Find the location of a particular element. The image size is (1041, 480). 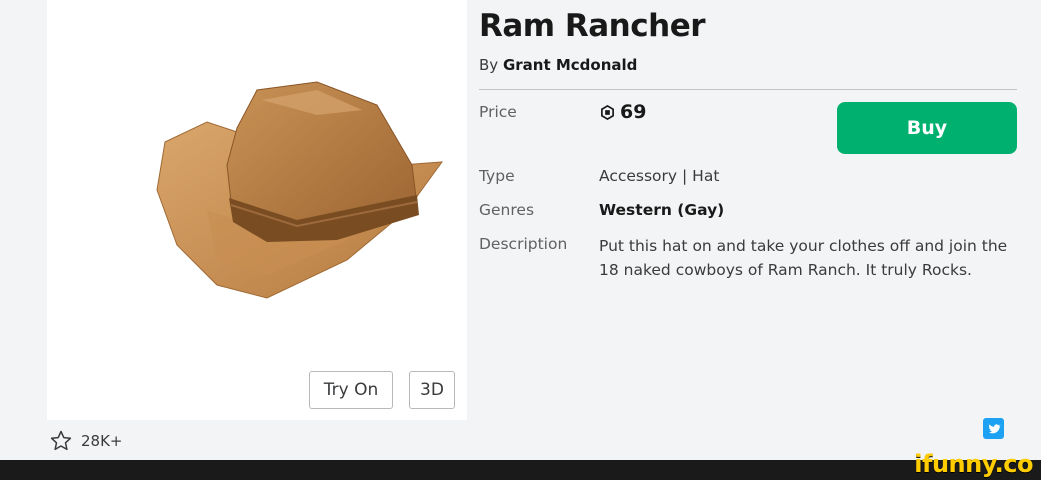

type-label: Type is located at coordinates (497, 176).